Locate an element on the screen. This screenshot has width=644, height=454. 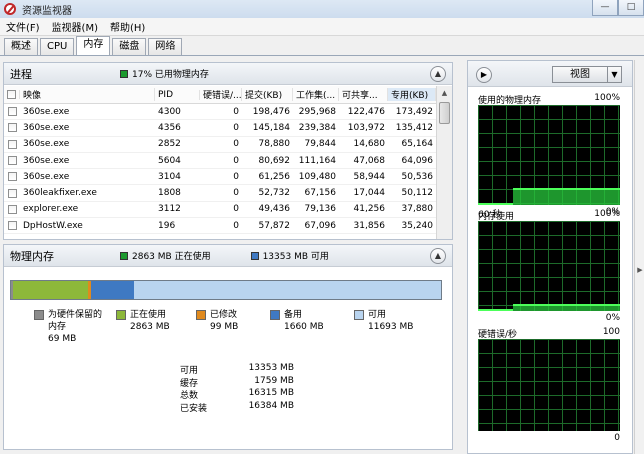
menu-help: 帮助(H) is located at coordinates (127, 26).